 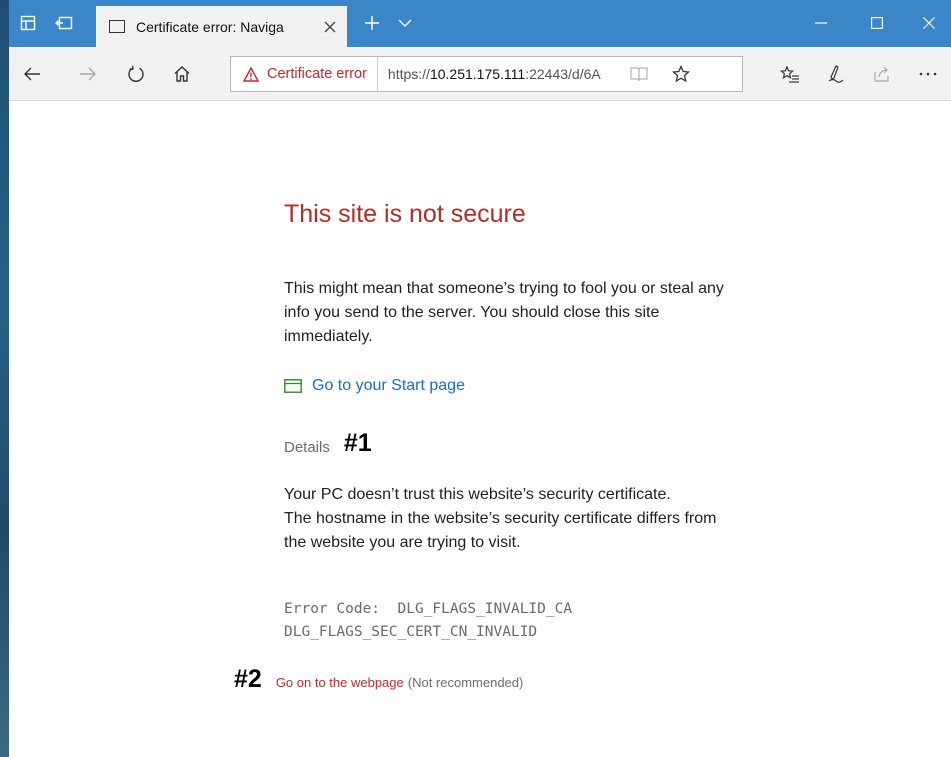 I want to click on error-code-line-1: Error Code: DLG_FLAGS_INVALID_CA, so click(x=428, y=609).